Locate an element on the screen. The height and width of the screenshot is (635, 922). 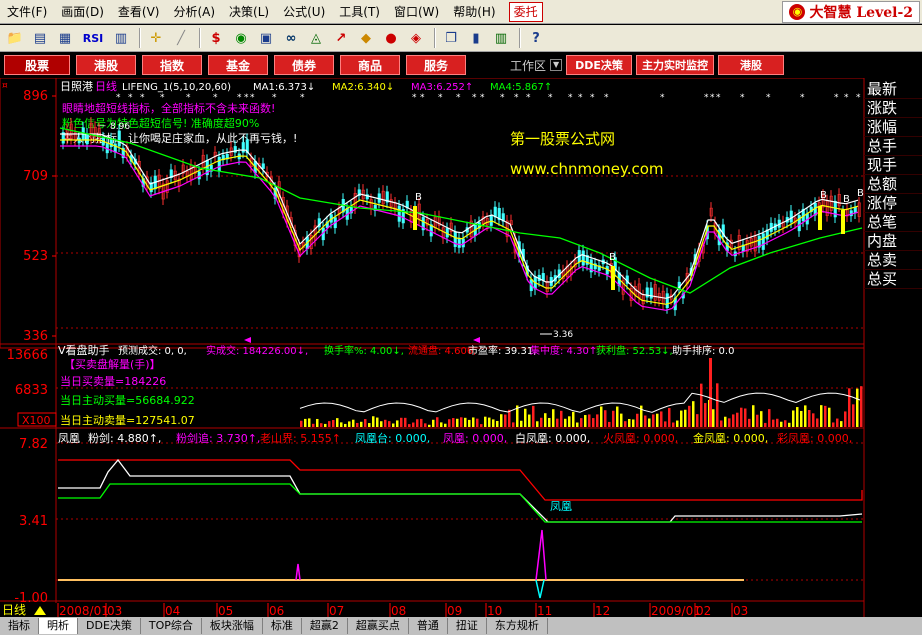
ruler-icon: ╱ is located at coordinates (181, 38).